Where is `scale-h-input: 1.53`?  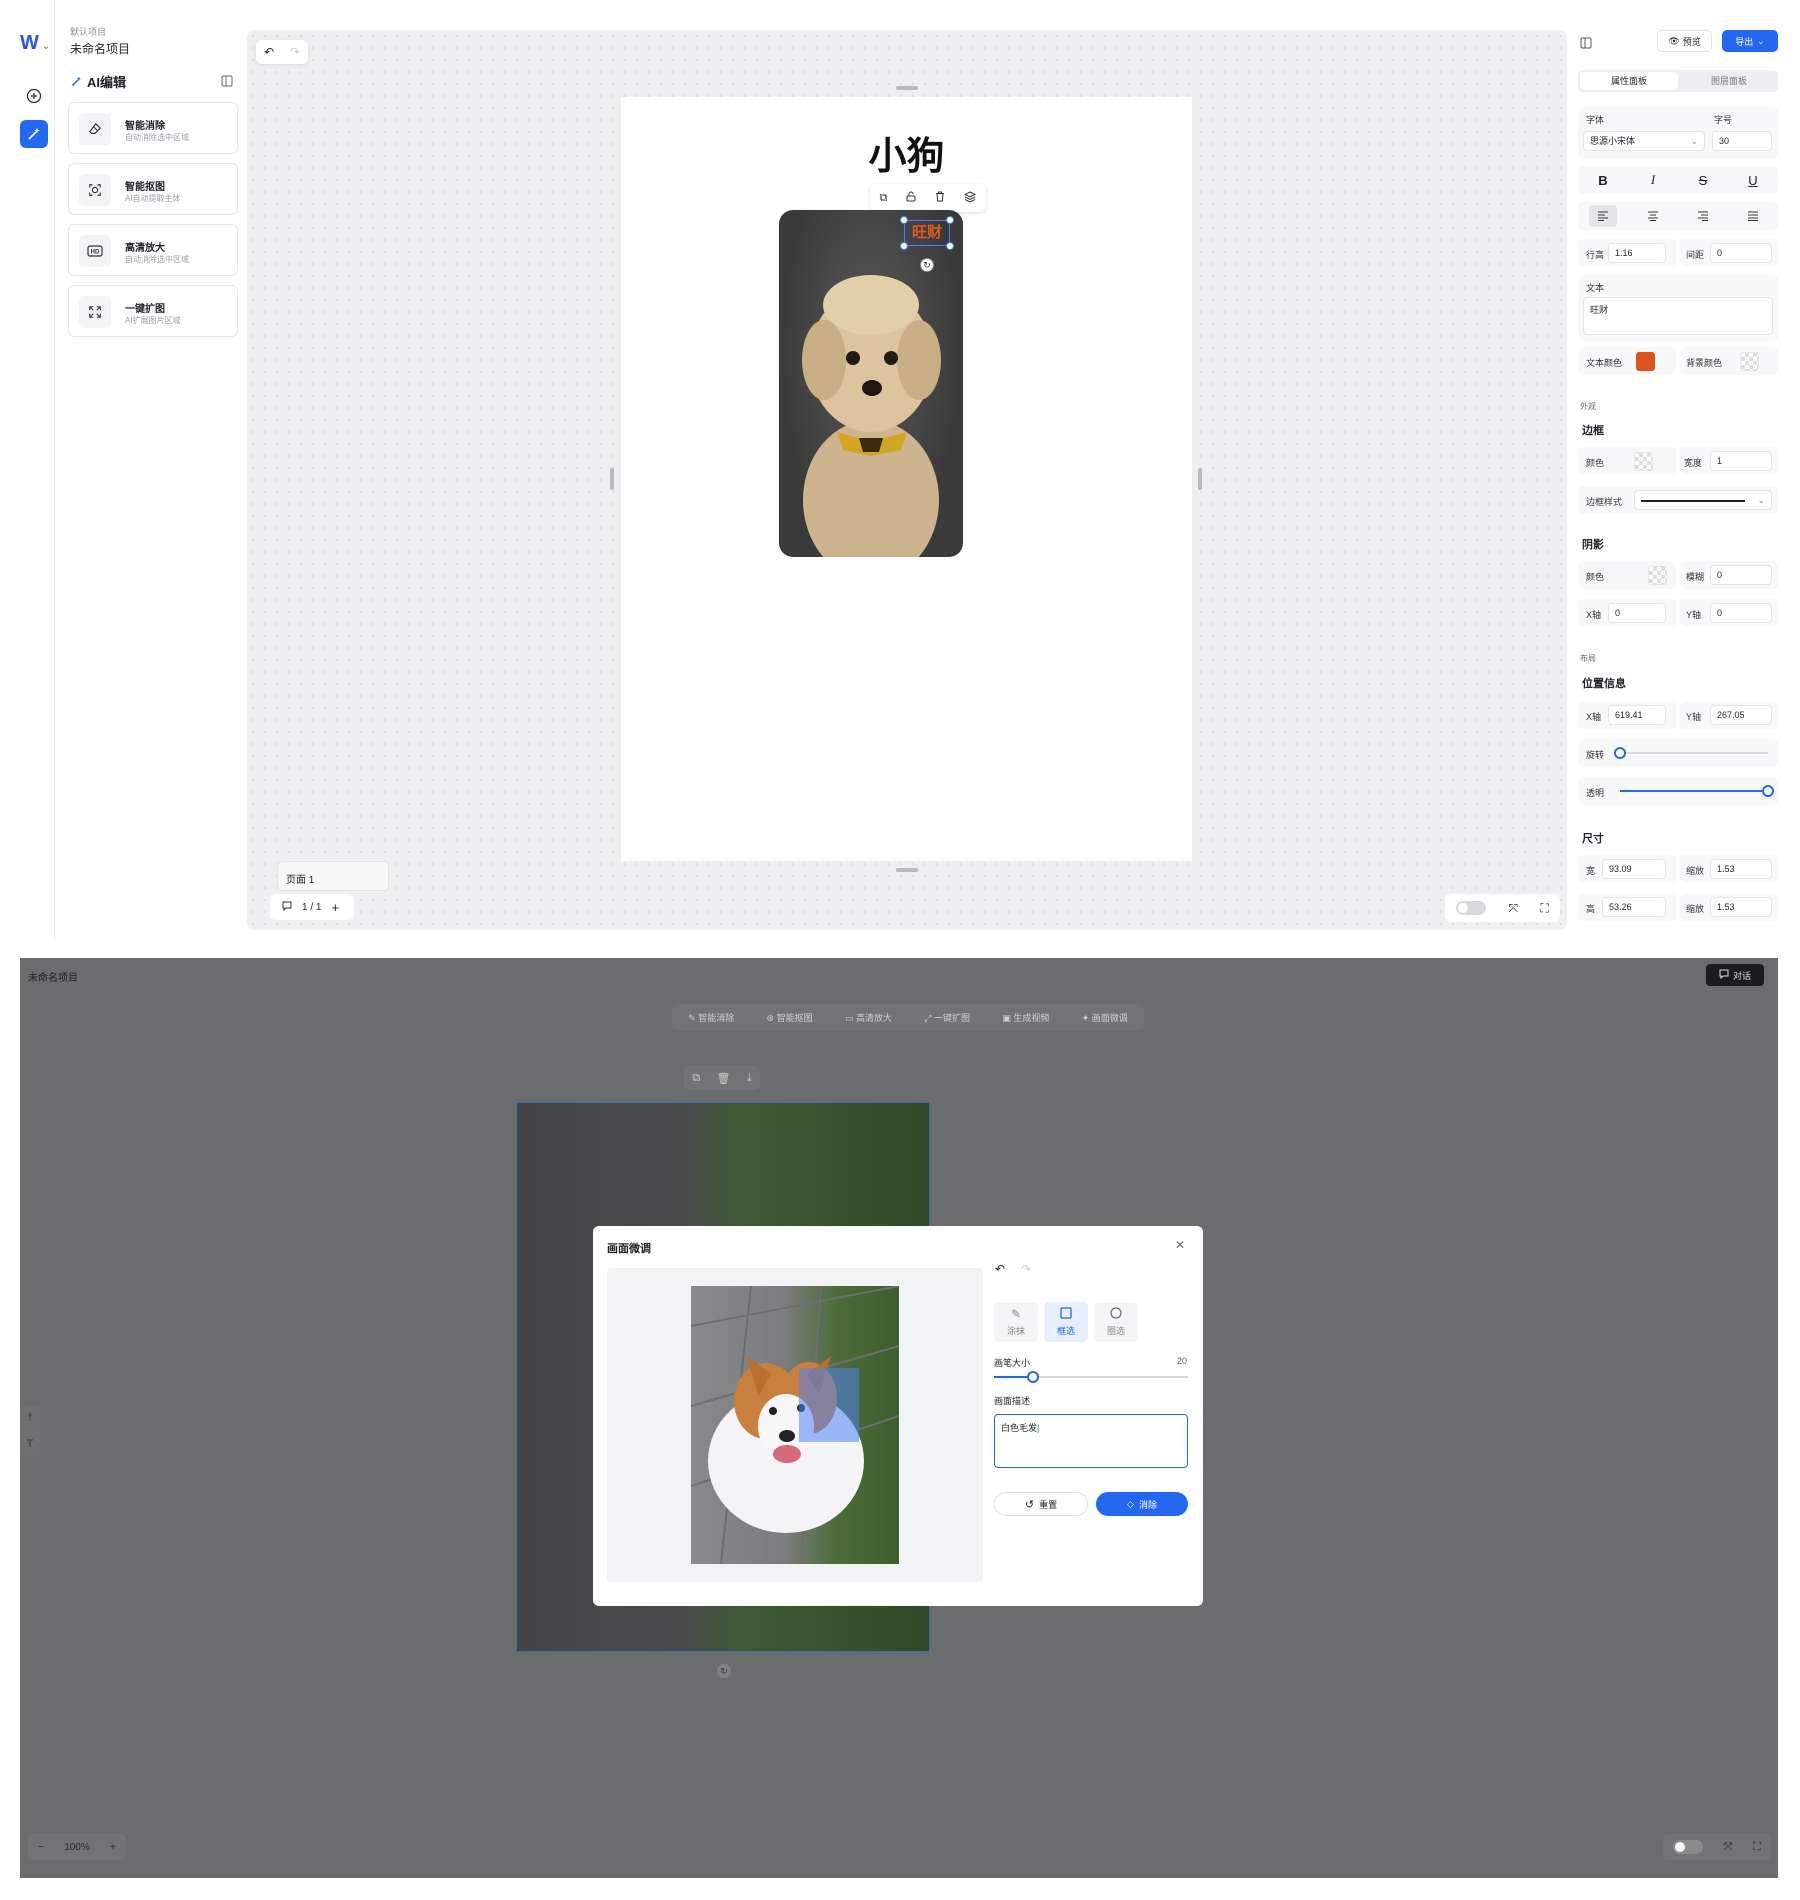 scale-h-input: 1.53 is located at coordinates (1741, 907).